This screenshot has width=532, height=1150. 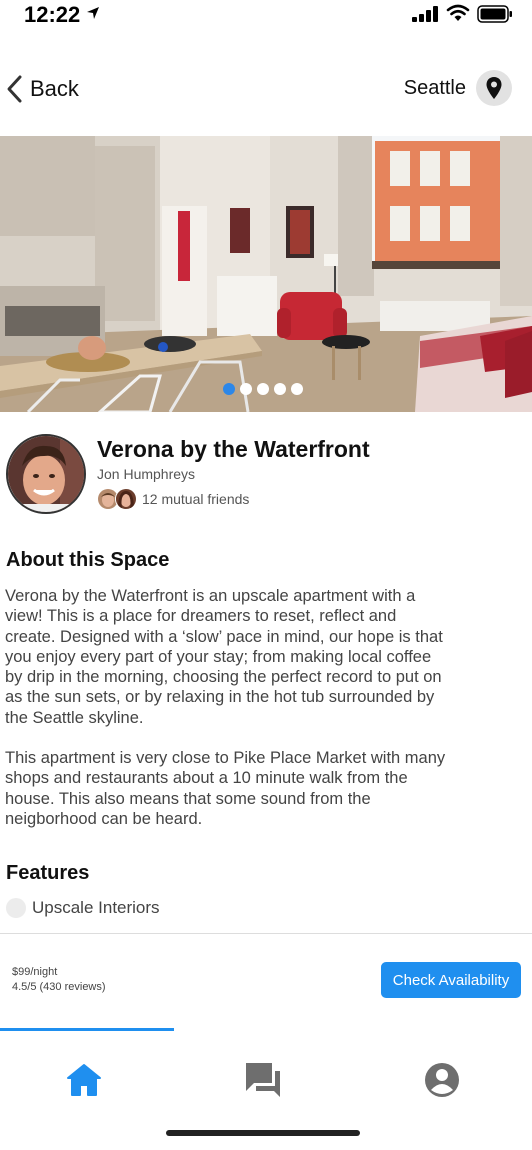 I want to click on nav-header: Back Seattle, so click(x=266, y=89).